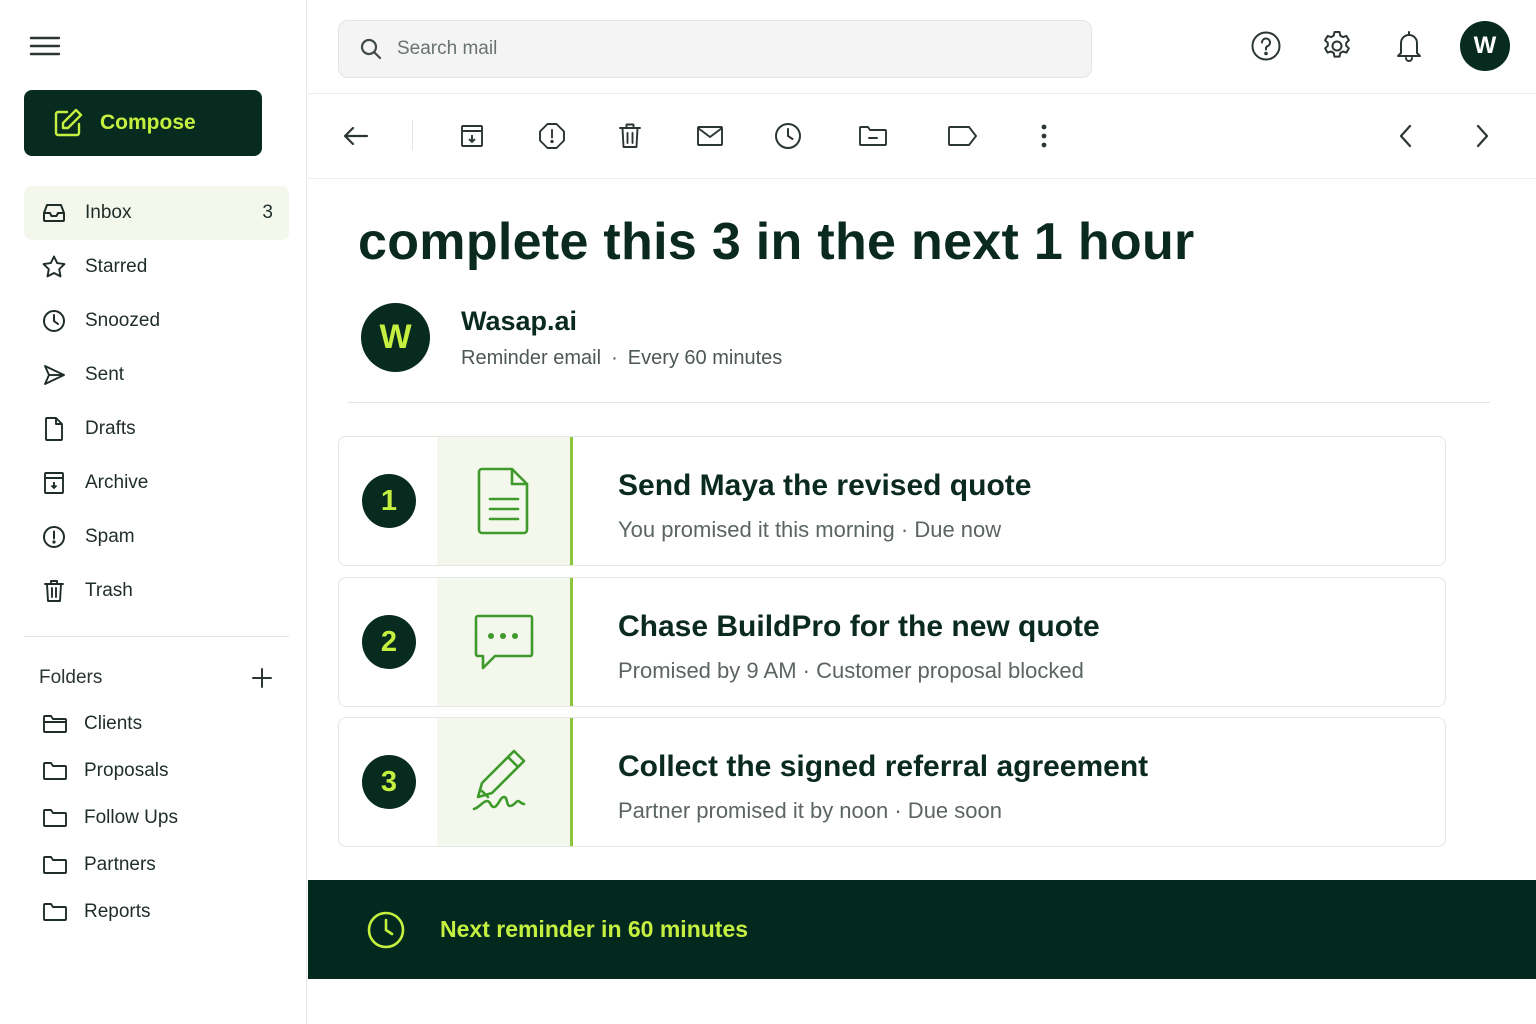 This screenshot has width=1536, height=1024. Describe the element at coordinates (156, 723) in the screenshot. I see `folder-item-clients: Clients` at that location.